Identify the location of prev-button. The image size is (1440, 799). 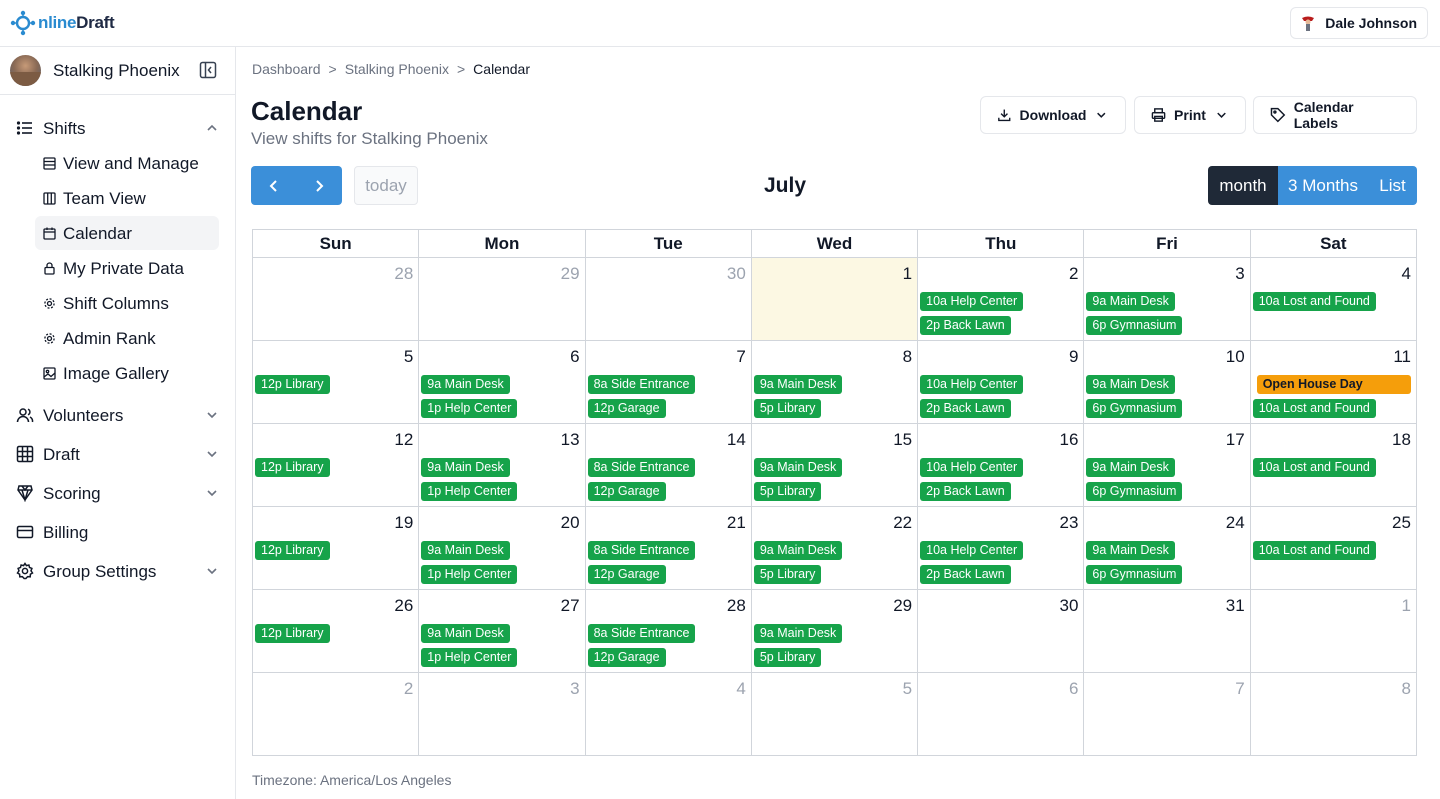
(273, 185).